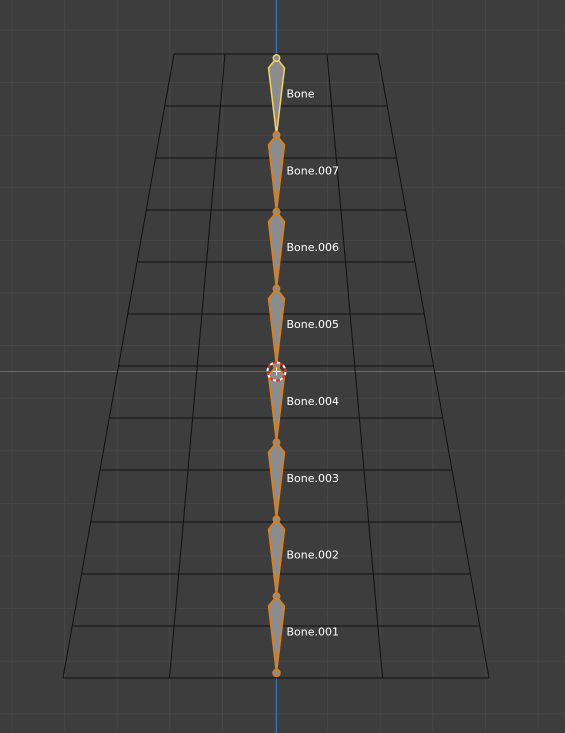  What do you see at coordinates (301, 93) in the screenshot?
I see `bone-label: Bone` at bounding box center [301, 93].